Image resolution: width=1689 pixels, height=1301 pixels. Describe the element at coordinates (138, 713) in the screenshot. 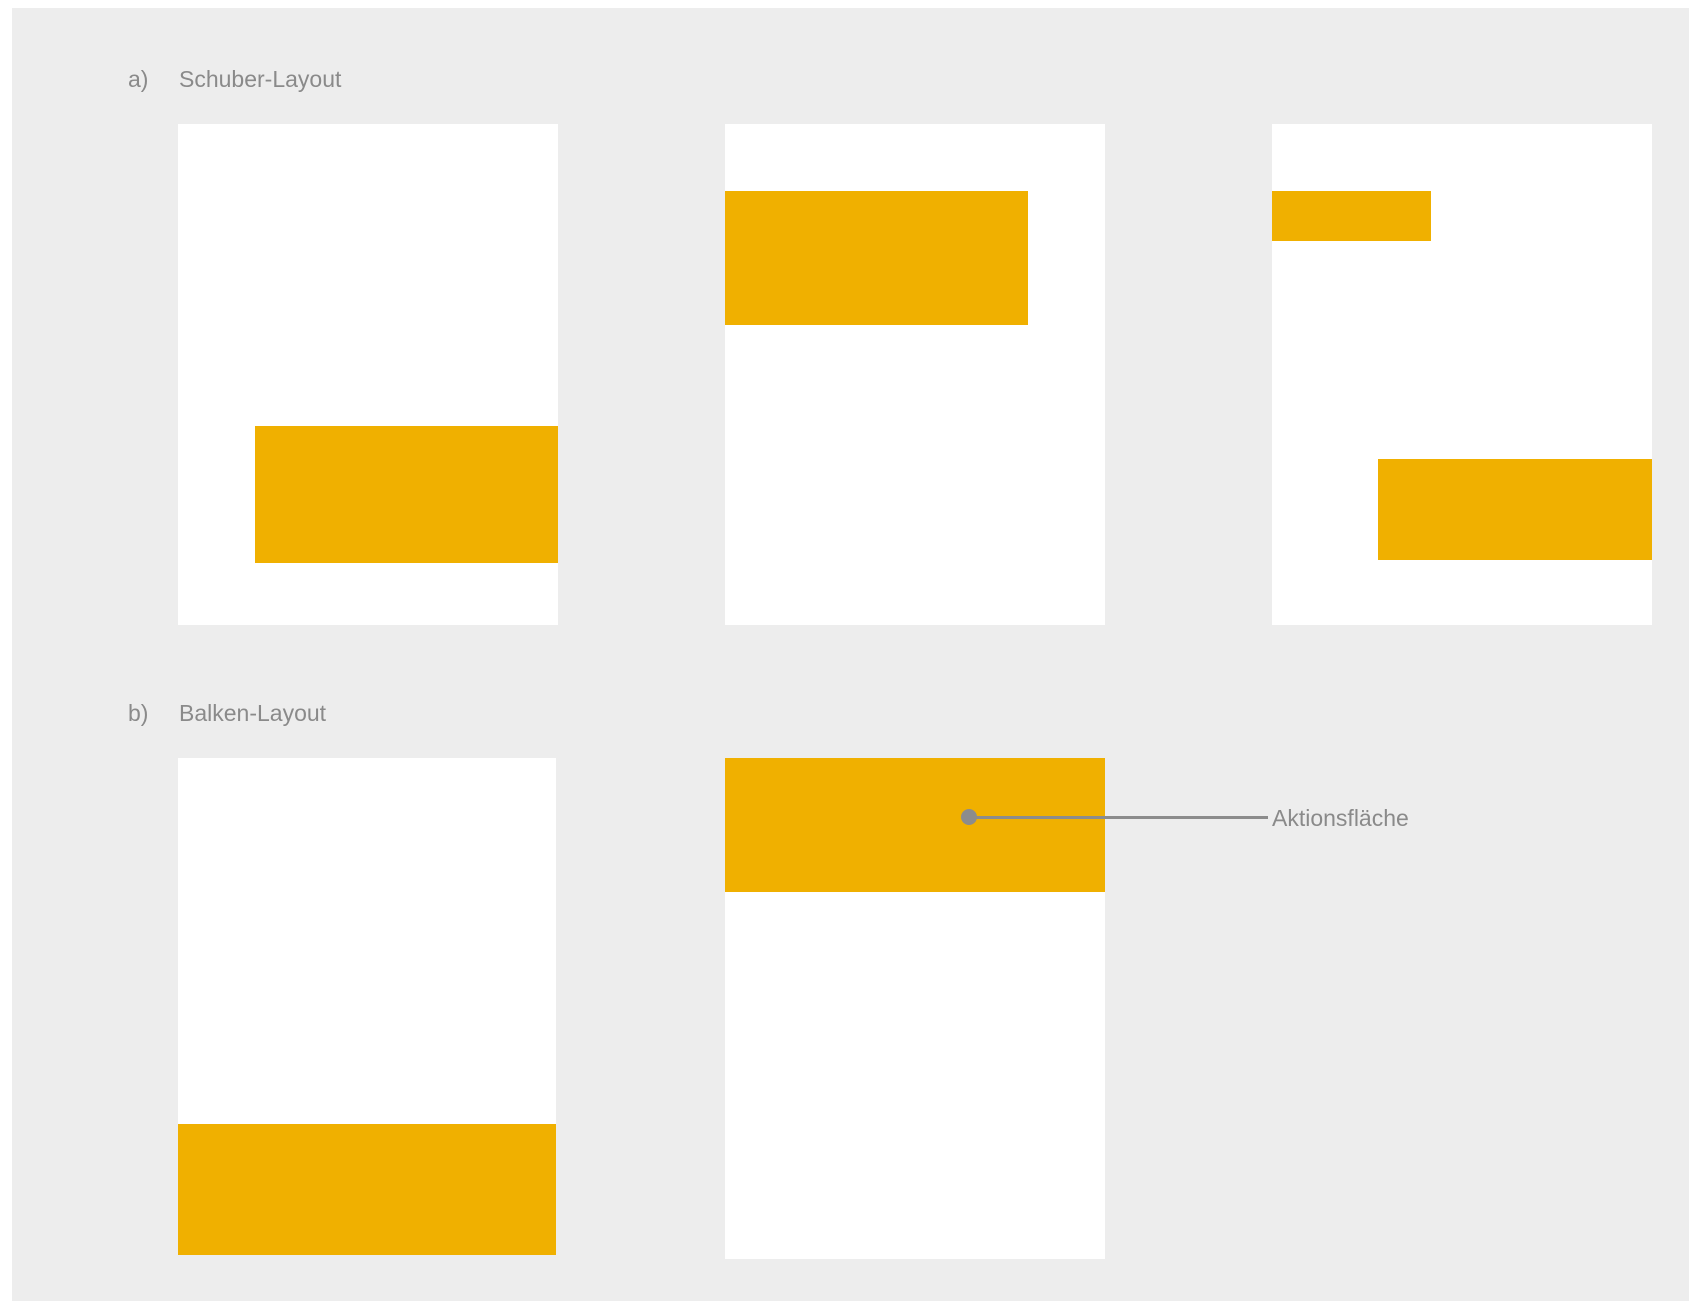

I see `section-b-marker: b)` at that location.